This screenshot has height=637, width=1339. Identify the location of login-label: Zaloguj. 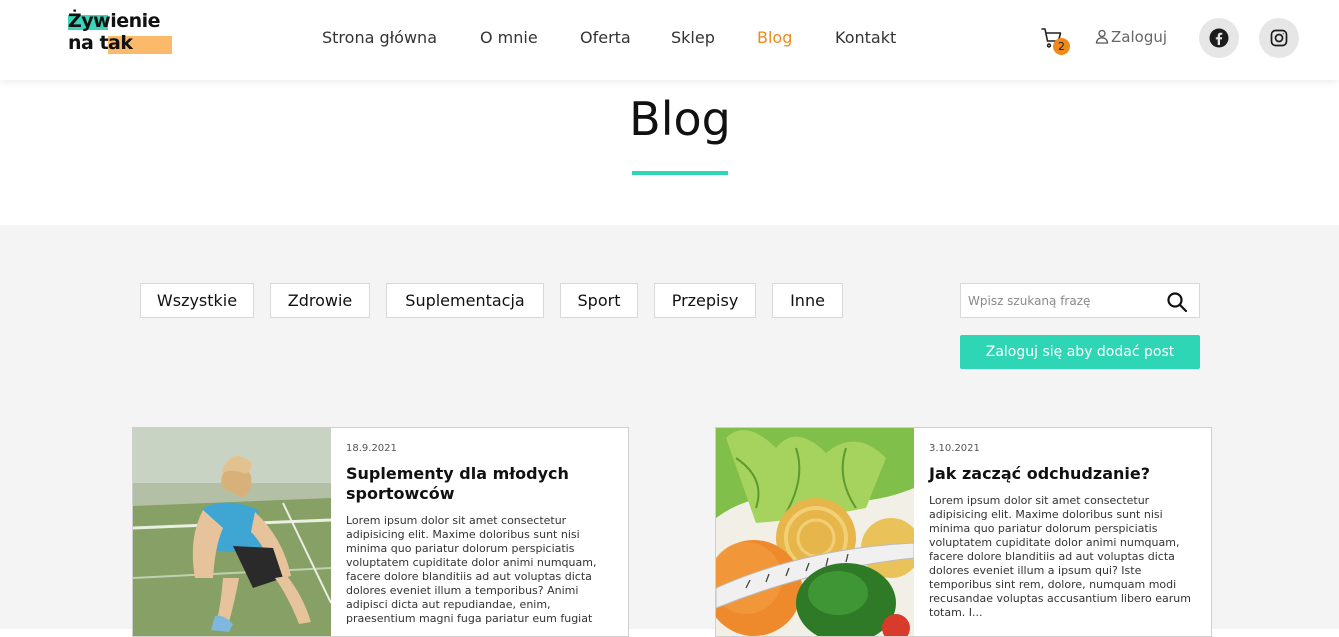
(1139, 37).